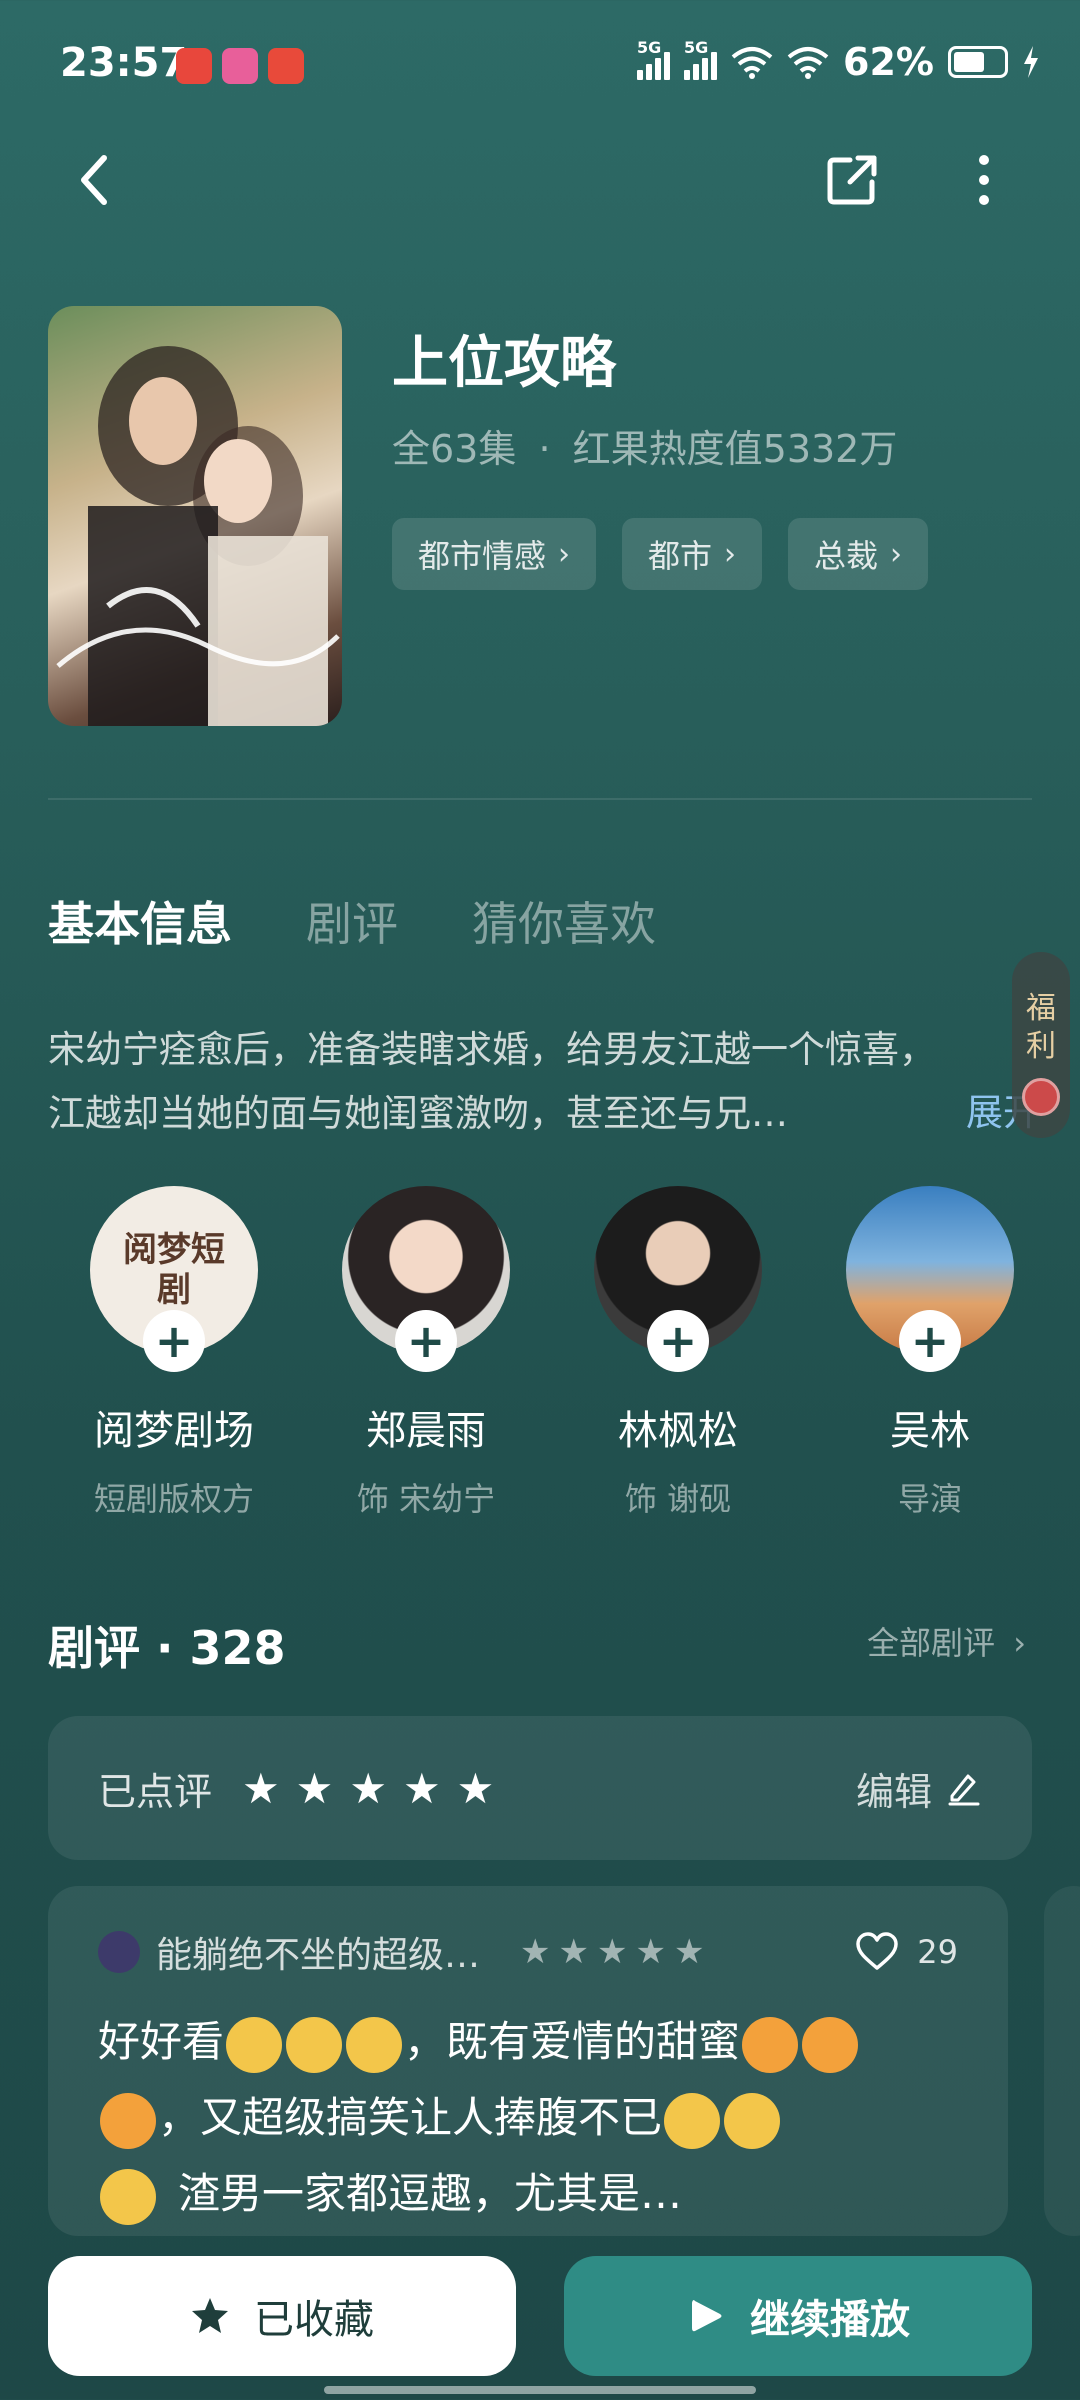 The image size is (1080, 2400). What do you see at coordinates (696, 47) in the screenshot?
I see `network-label-2: 5G` at bounding box center [696, 47].